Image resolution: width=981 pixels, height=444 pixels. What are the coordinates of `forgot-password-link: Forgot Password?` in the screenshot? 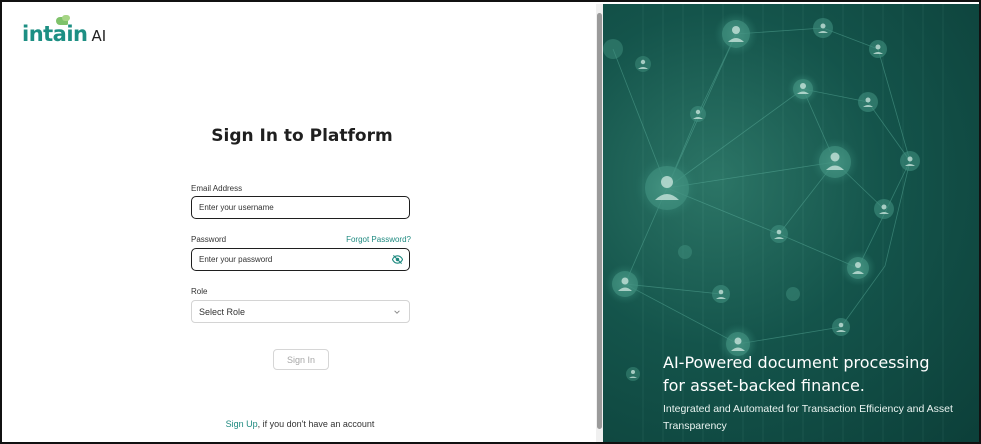 It's located at (372, 239).